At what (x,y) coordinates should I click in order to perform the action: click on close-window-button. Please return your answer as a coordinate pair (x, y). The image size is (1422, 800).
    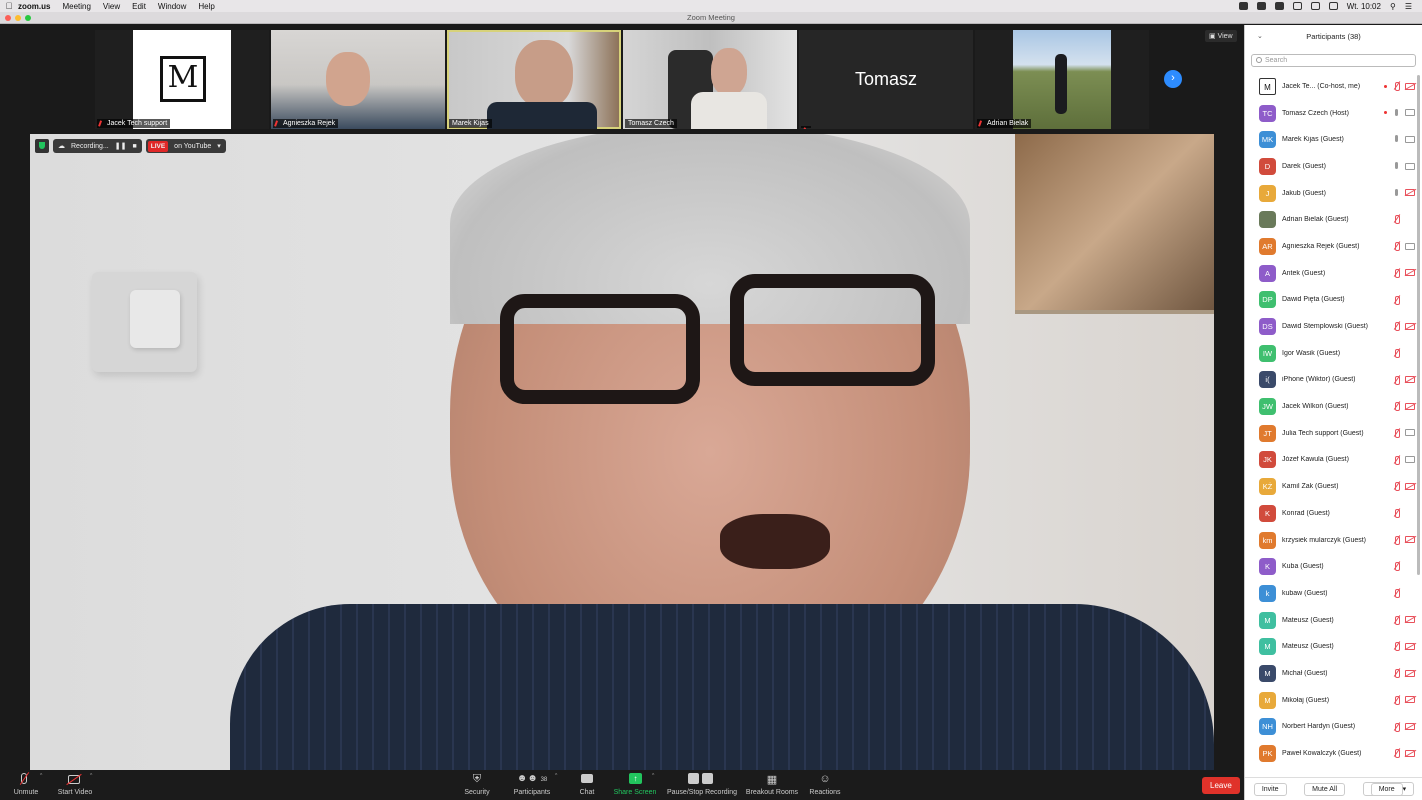
    Looking at the image, I should click on (8, 18).